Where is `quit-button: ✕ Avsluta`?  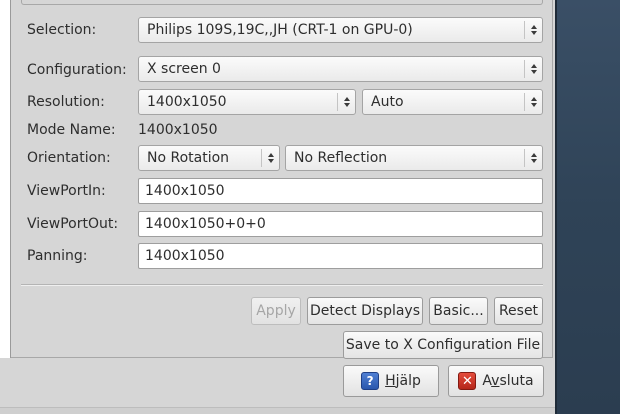 quit-button: ✕ Avsluta is located at coordinates (496, 381).